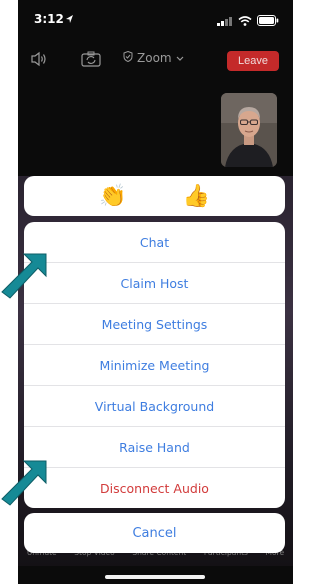 This screenshot has width=320, height=584. What do you see at coordinates (225, 22) in the screenshot?
I see `signal-icon` at bounding box center [225, 22].